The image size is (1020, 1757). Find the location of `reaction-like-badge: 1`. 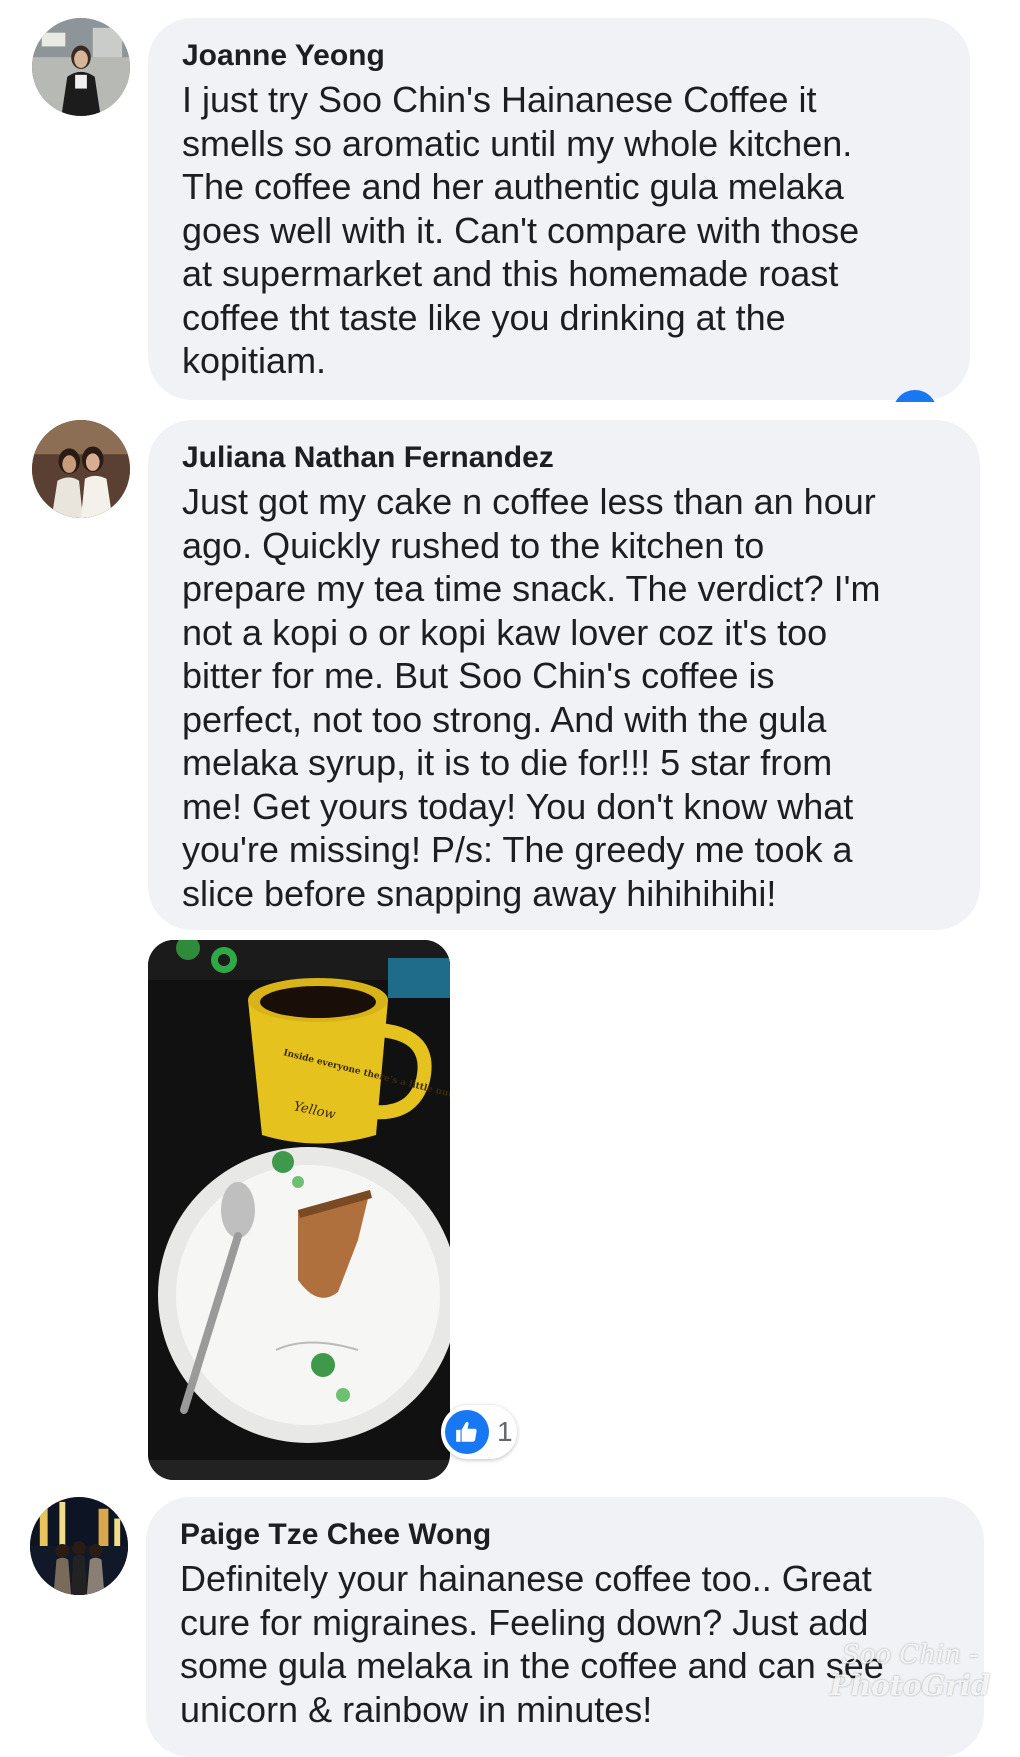

reaction-like-badge: 1 is located at coordinates (479, 1432).